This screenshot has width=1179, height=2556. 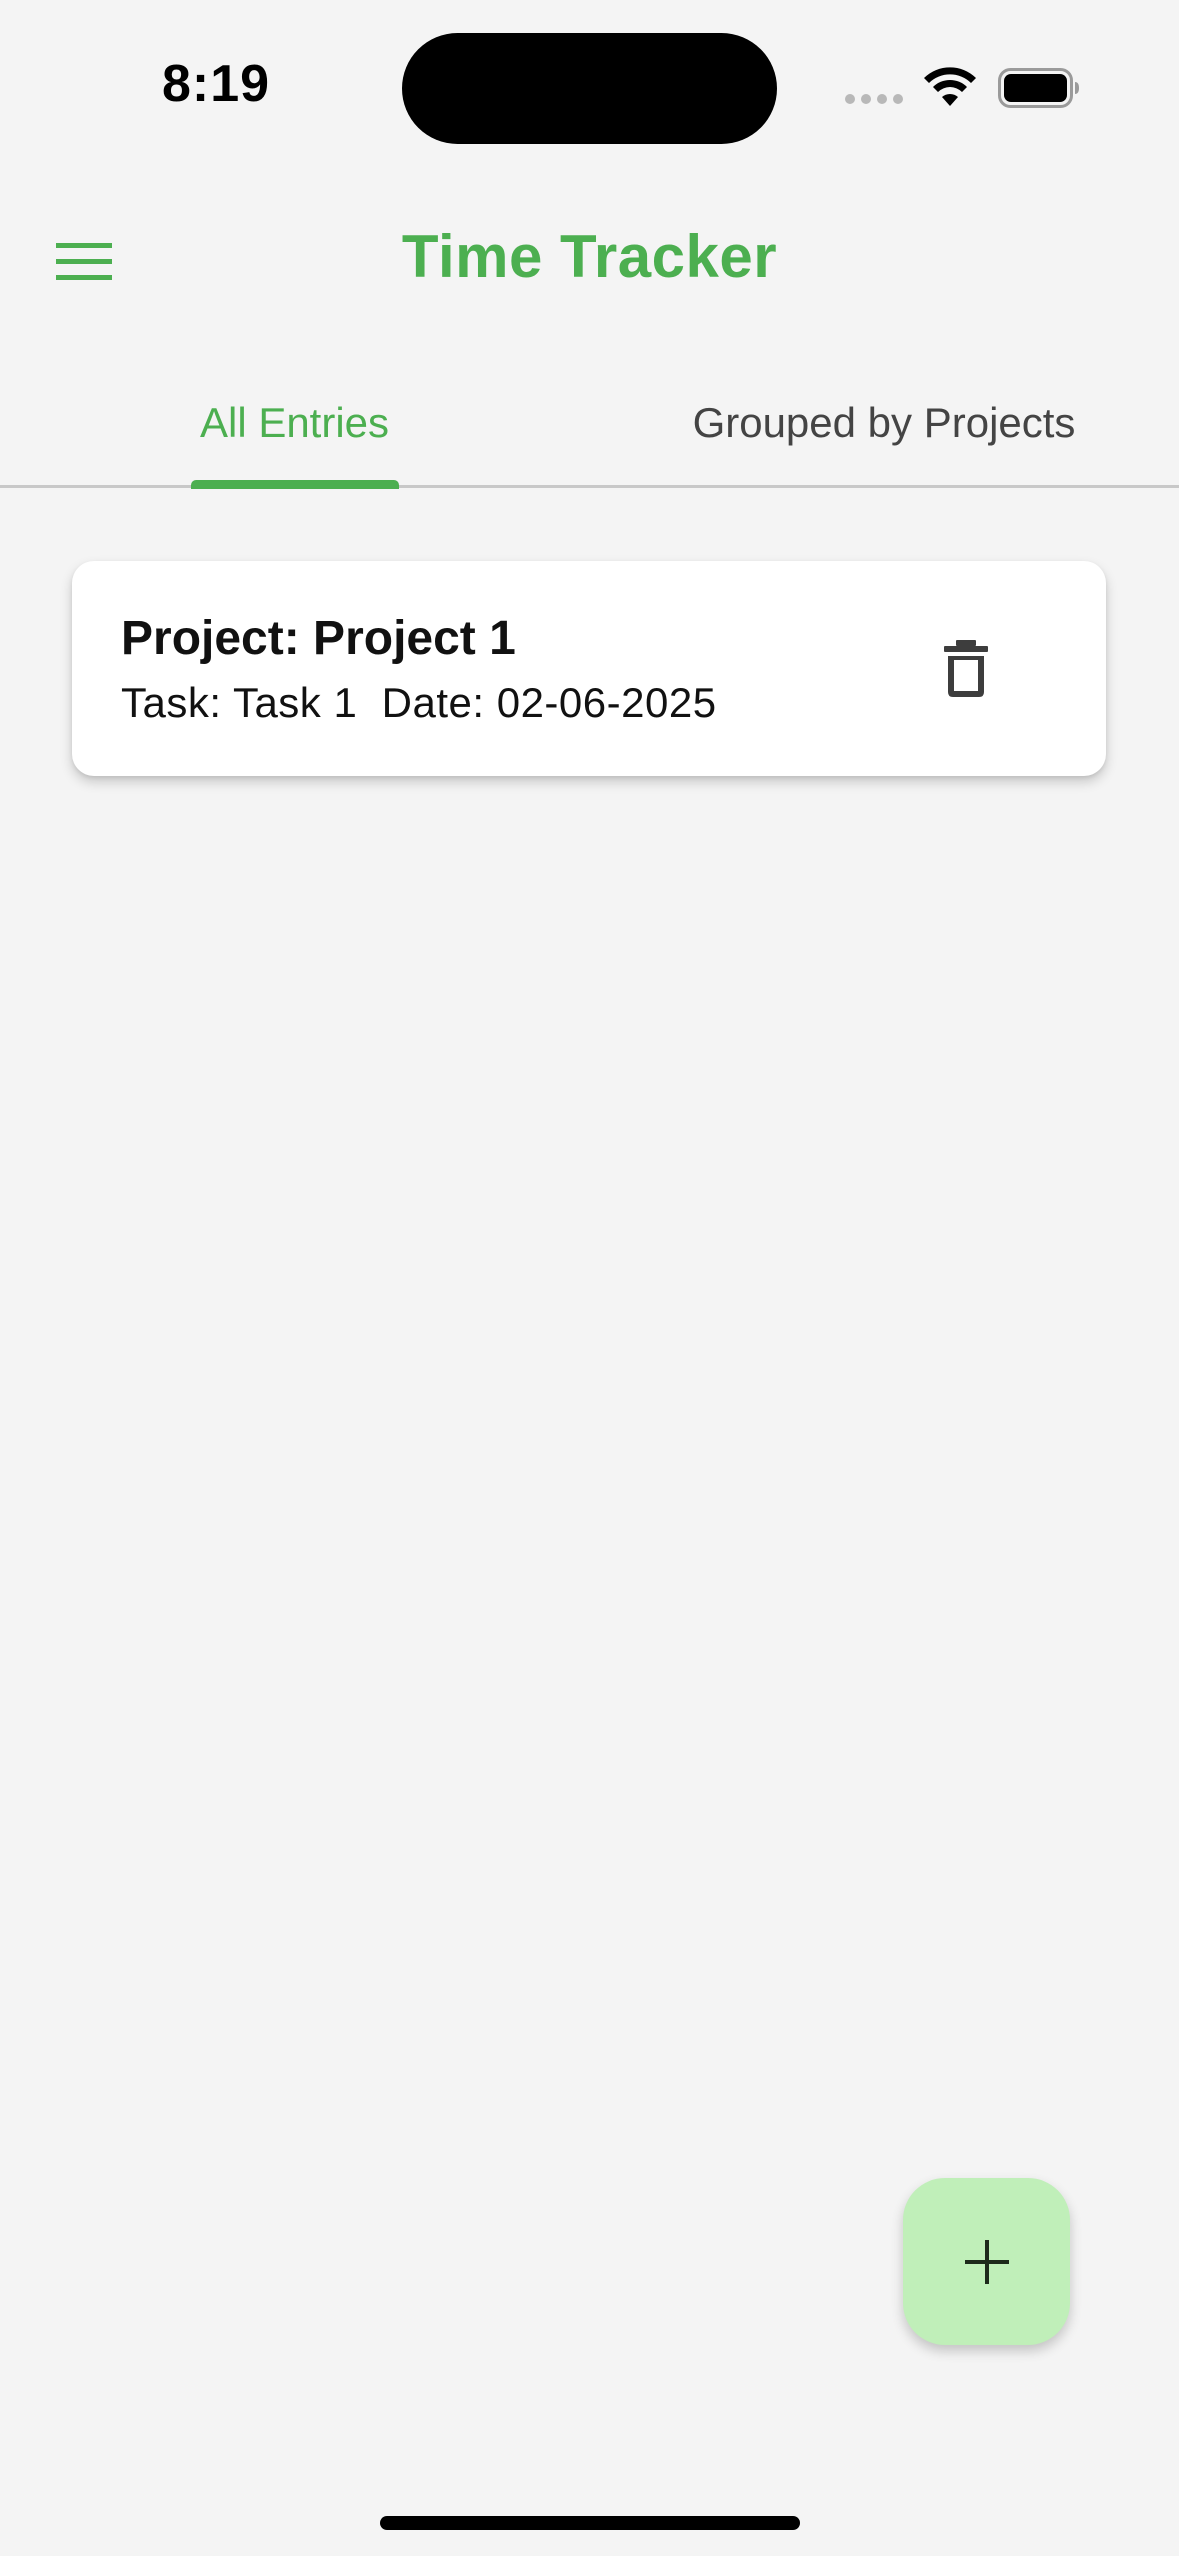 What do you see at coordinates (950, 86) in the screenshot?
I see `wifi-icon` at bounding box center [950, 86].